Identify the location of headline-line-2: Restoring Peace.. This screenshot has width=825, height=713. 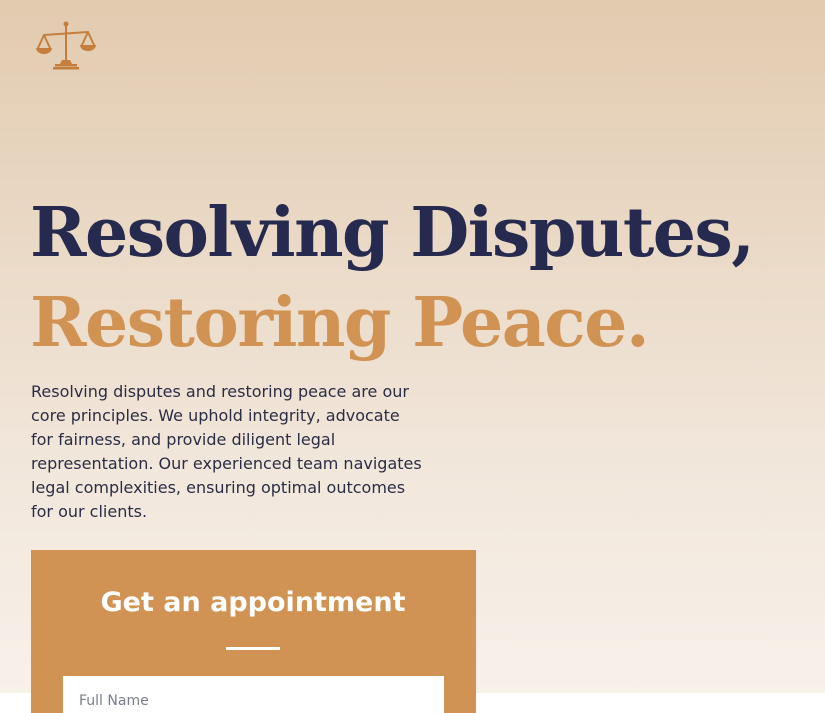
(340, 323).